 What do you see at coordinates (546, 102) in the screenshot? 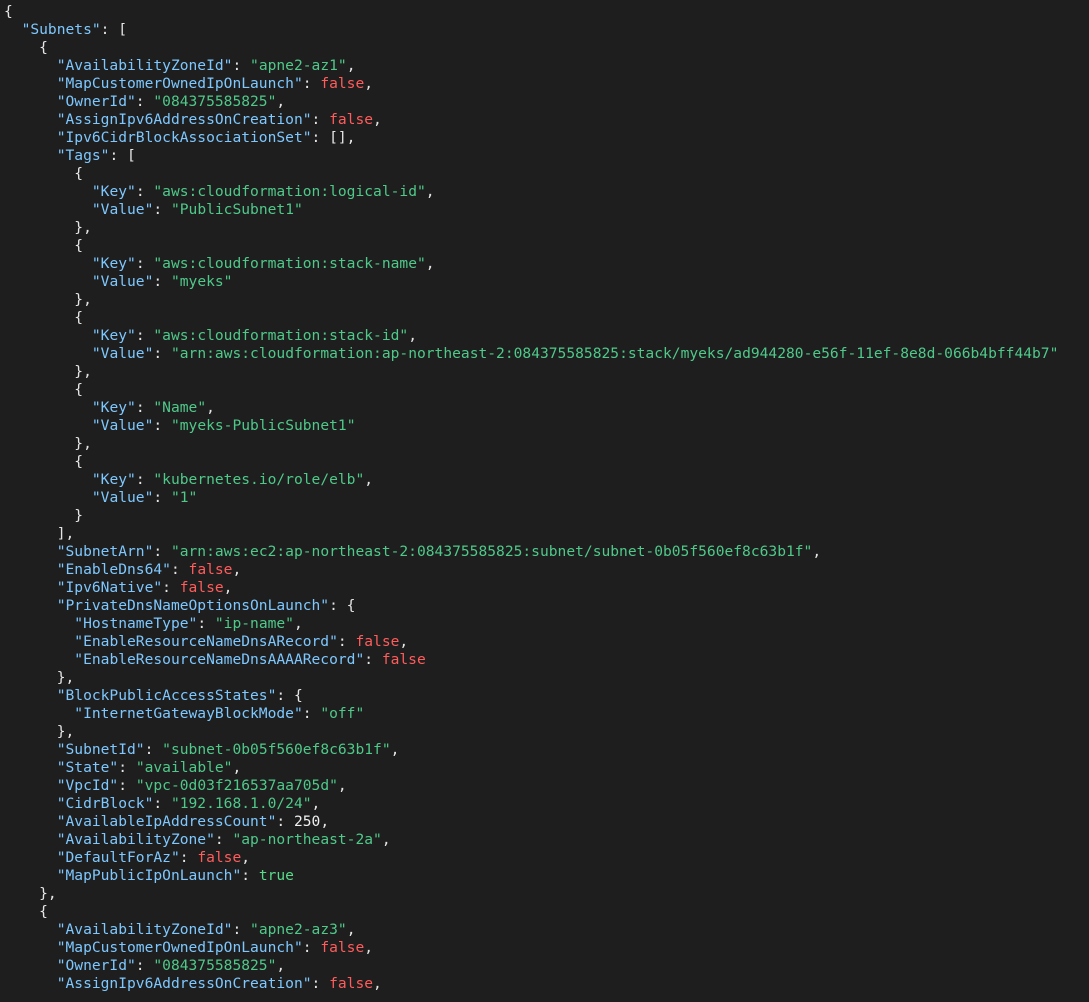
I see `terminal-line: "OwnerId": "084375585825",` at bounding box center [546, 102].